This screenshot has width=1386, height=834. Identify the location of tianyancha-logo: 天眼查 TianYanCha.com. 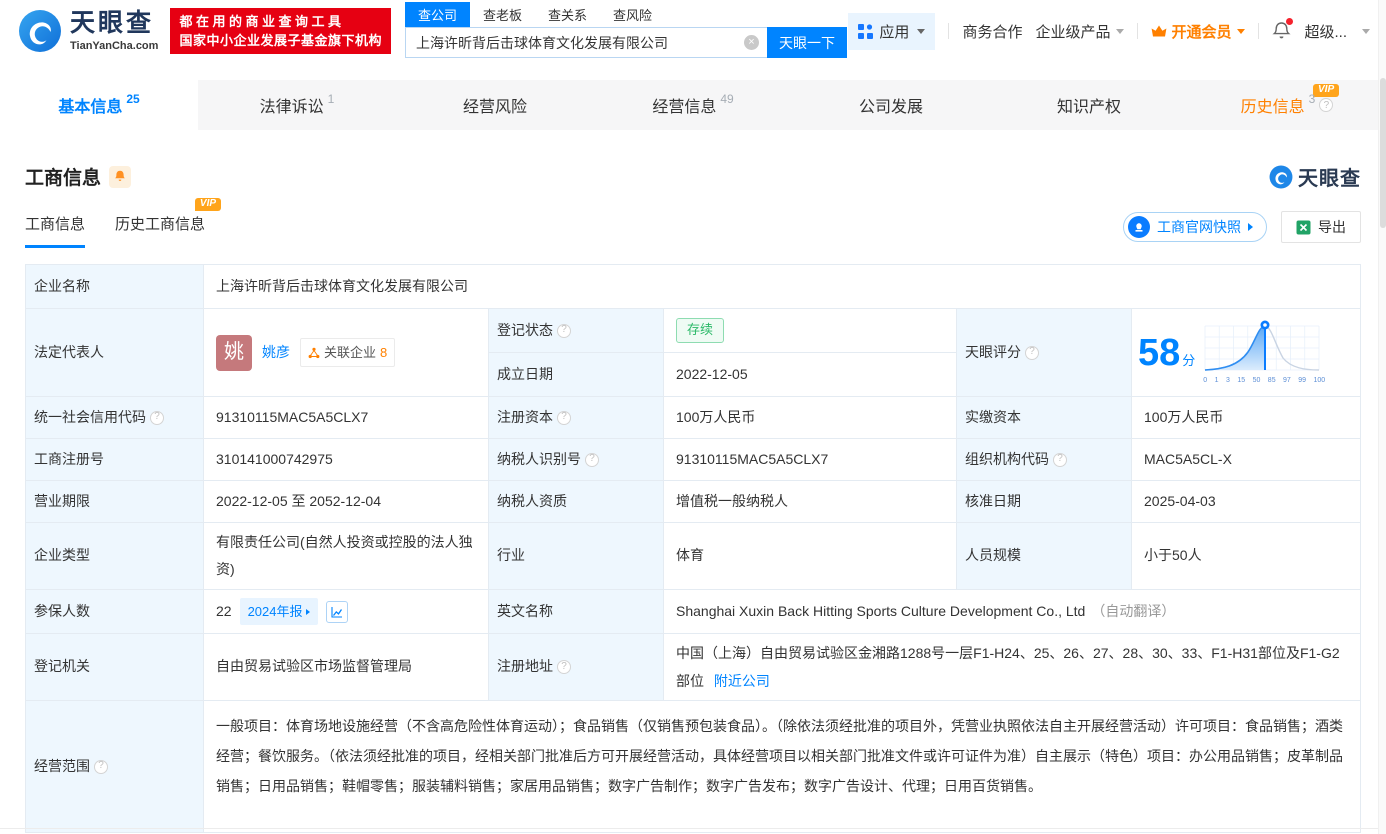
(88, 31).